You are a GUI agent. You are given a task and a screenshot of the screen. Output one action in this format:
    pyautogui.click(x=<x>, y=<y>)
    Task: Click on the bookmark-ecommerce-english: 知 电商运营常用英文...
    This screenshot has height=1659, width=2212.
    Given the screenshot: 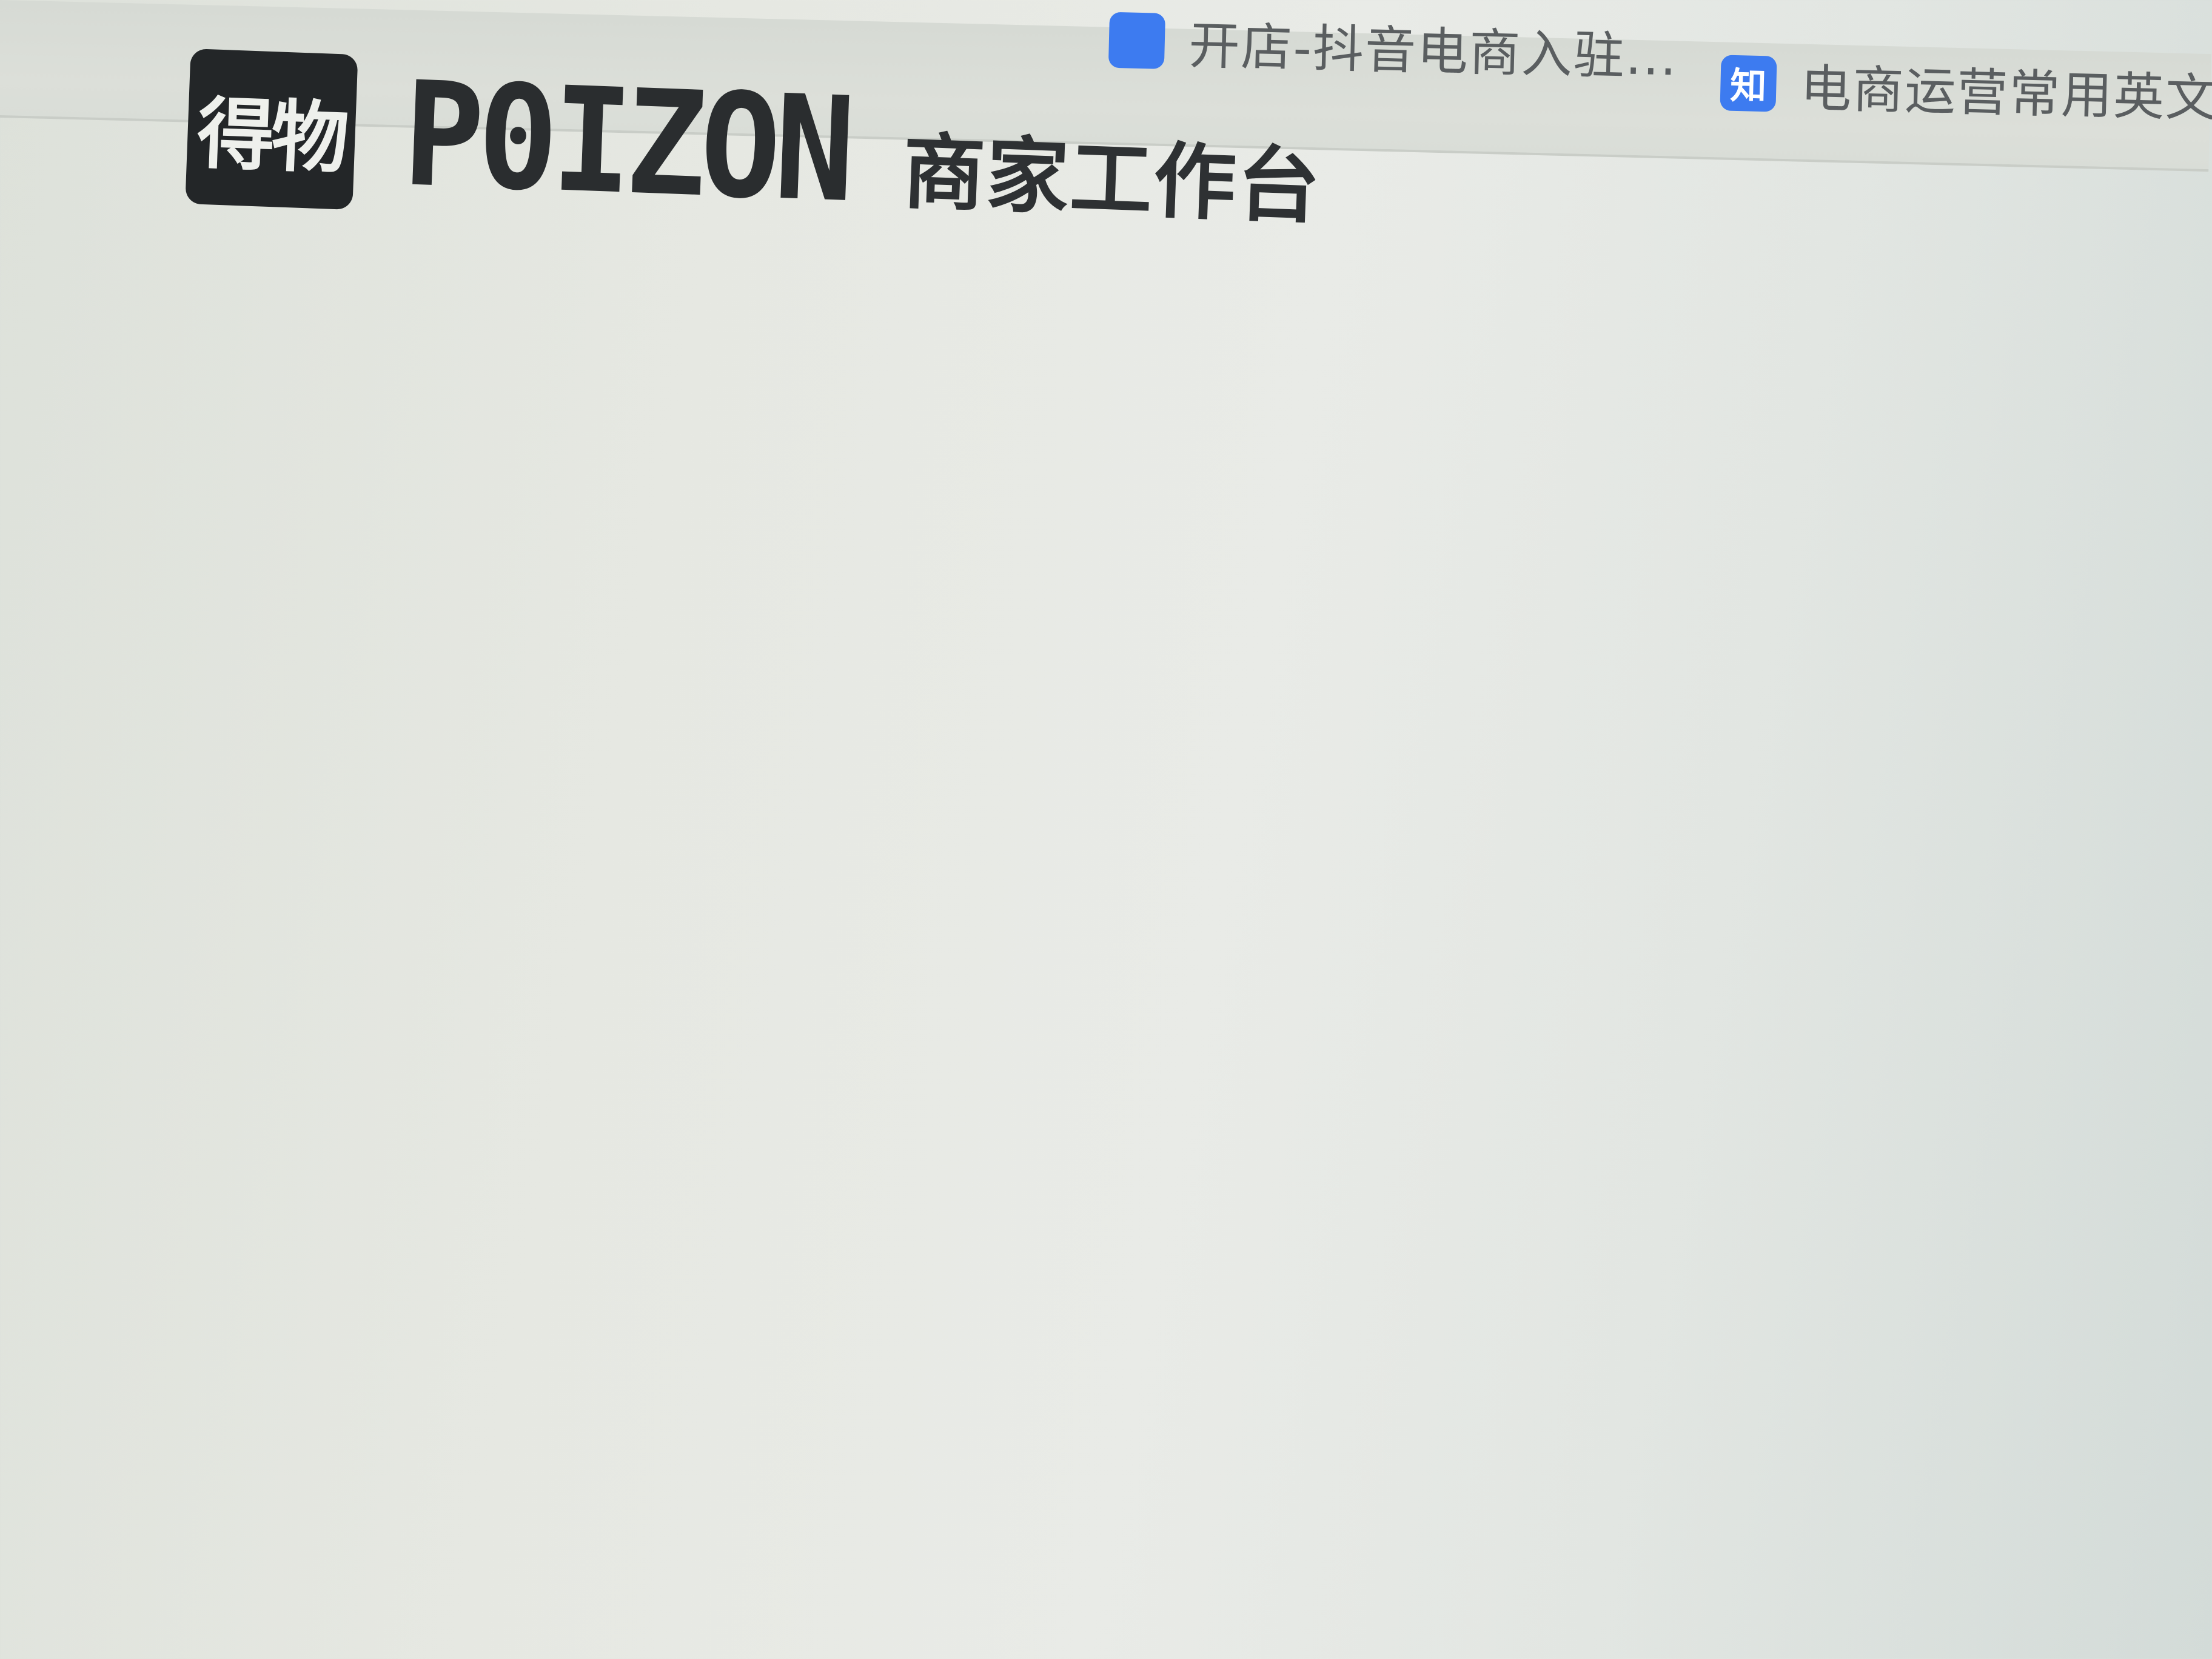 What is the action you would take?
    pyautogui.click(x=1966, y=88)
    